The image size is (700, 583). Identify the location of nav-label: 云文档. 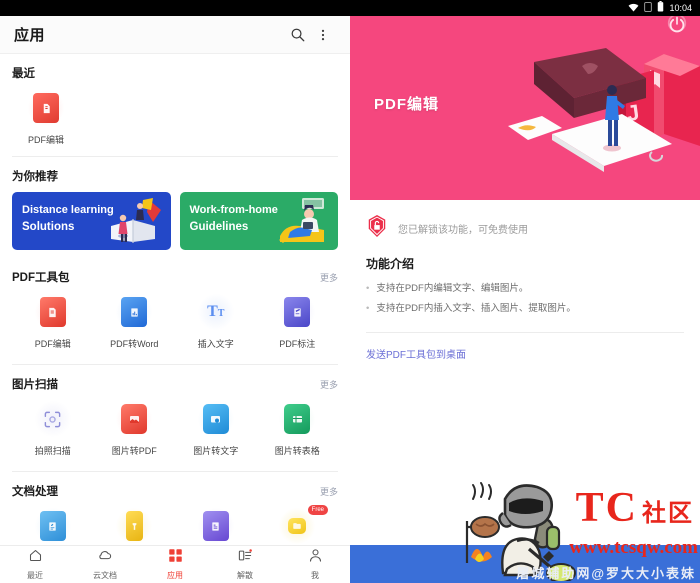
(105, 575).